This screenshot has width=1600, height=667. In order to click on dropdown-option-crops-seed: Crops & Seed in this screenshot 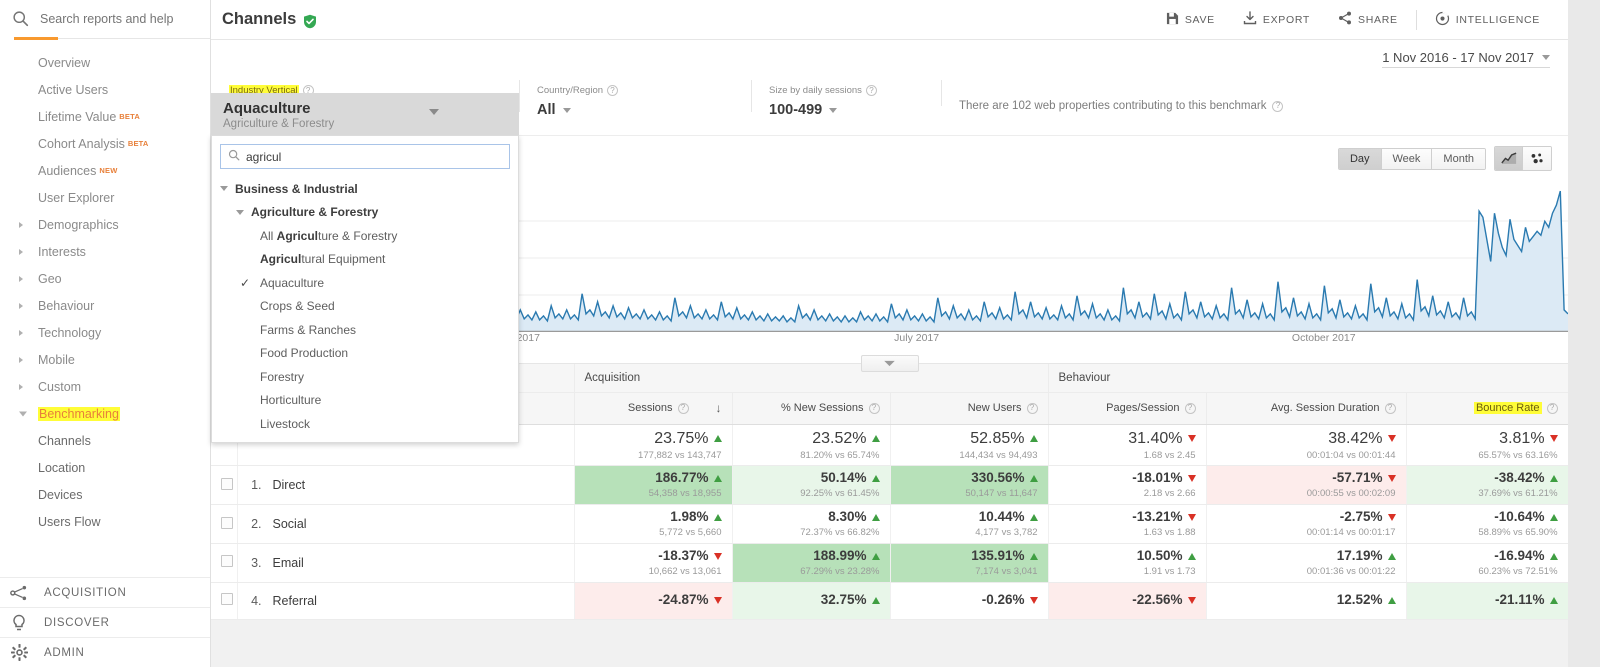, I will do `click(365, 307)`.